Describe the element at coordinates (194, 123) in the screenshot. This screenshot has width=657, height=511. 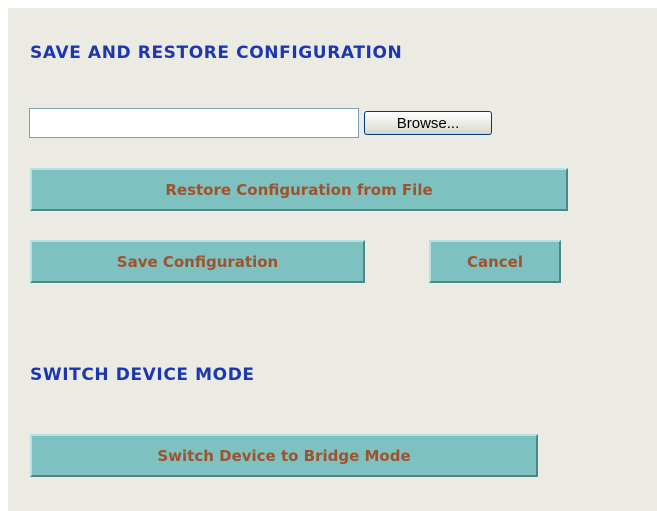
I see `config-file-path-input` at that location.